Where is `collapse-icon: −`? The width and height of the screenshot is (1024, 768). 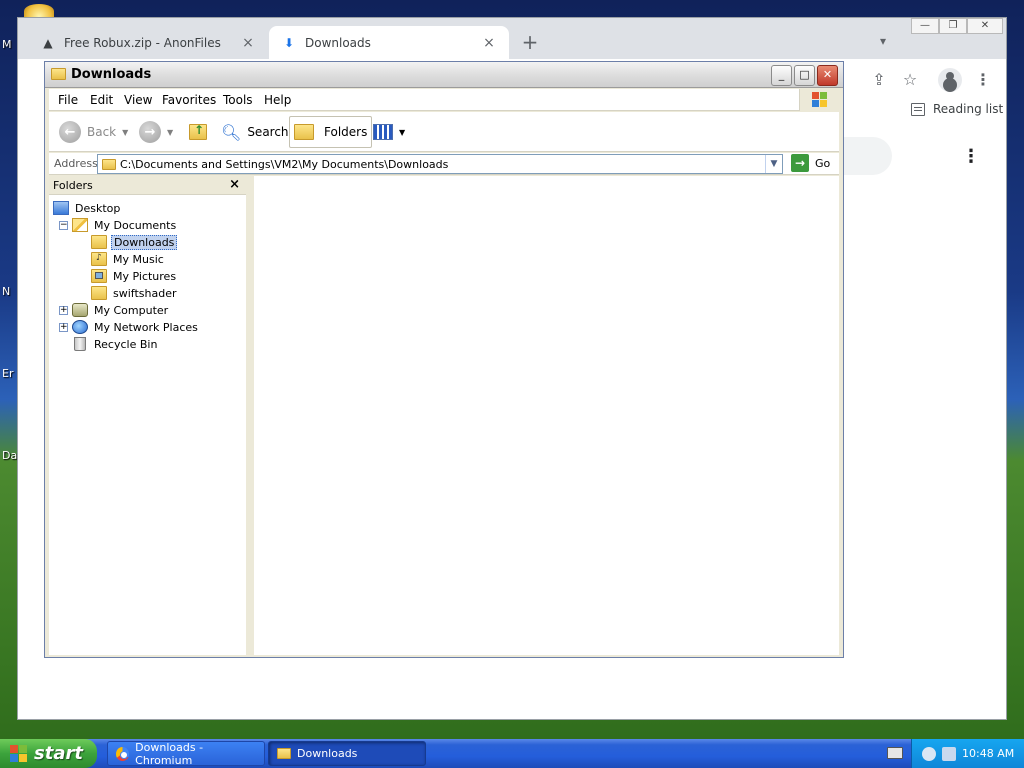
collapse-icon: − is located at coordinates (63, 225).